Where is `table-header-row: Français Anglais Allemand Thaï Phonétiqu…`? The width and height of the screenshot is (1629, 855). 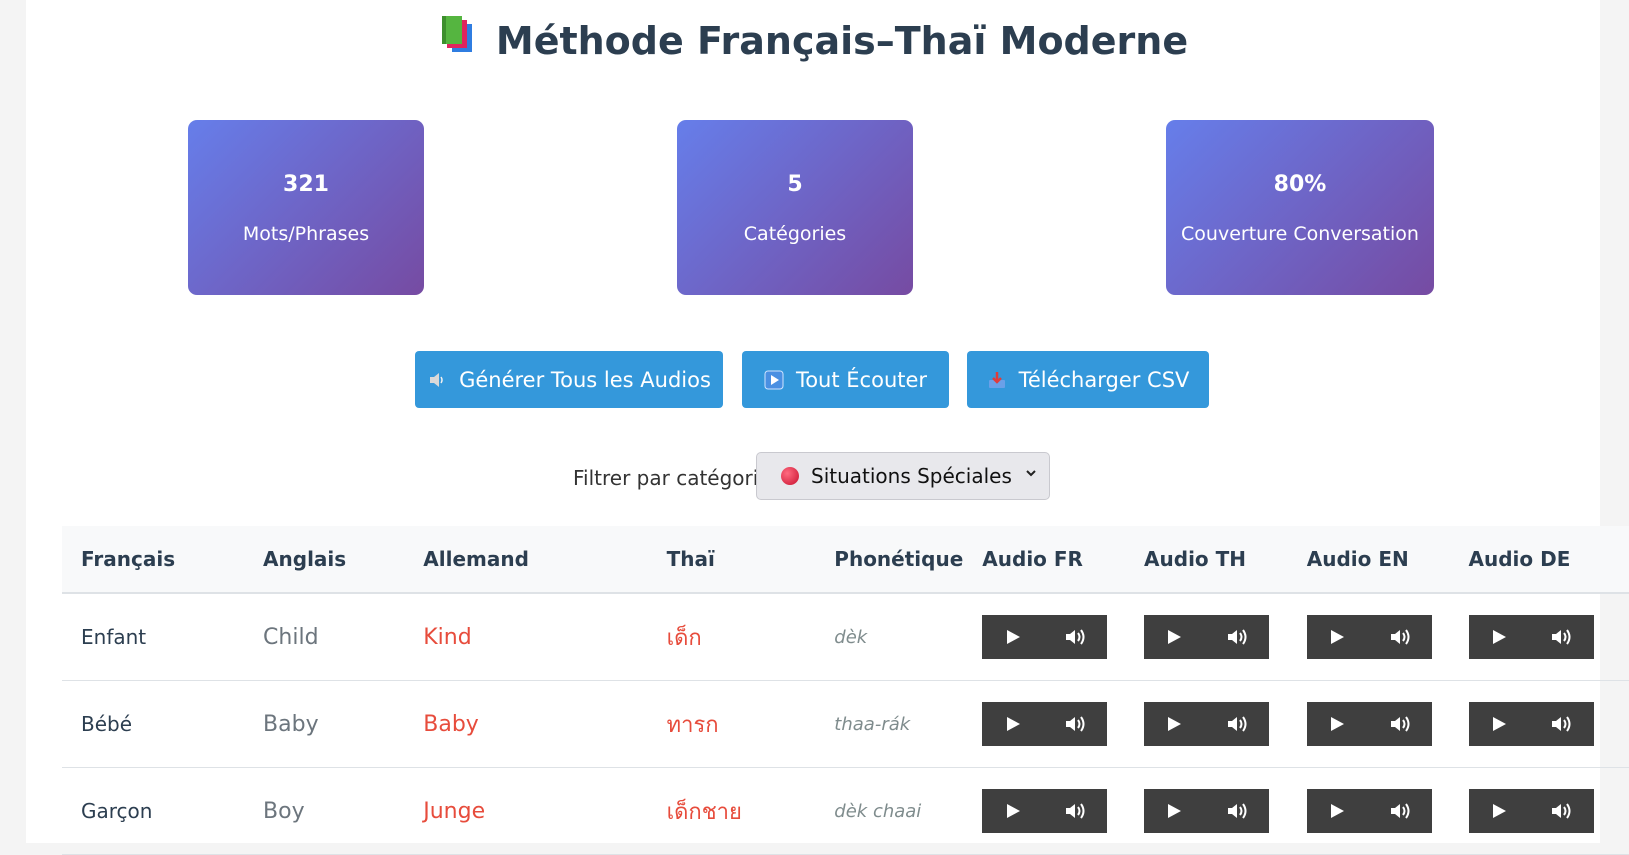 table-header-row: Français Anglais Allemand Thaï Phonétiqu… is located at coordinates (845, 560).